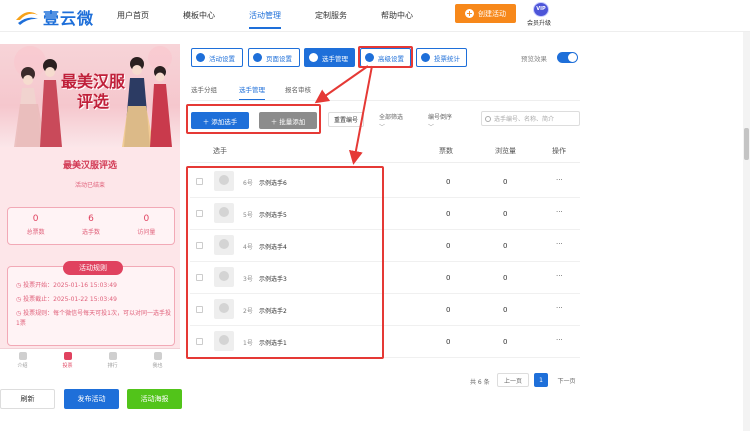  I want to click on activity-status: 活动已结束, so click(89, 185).